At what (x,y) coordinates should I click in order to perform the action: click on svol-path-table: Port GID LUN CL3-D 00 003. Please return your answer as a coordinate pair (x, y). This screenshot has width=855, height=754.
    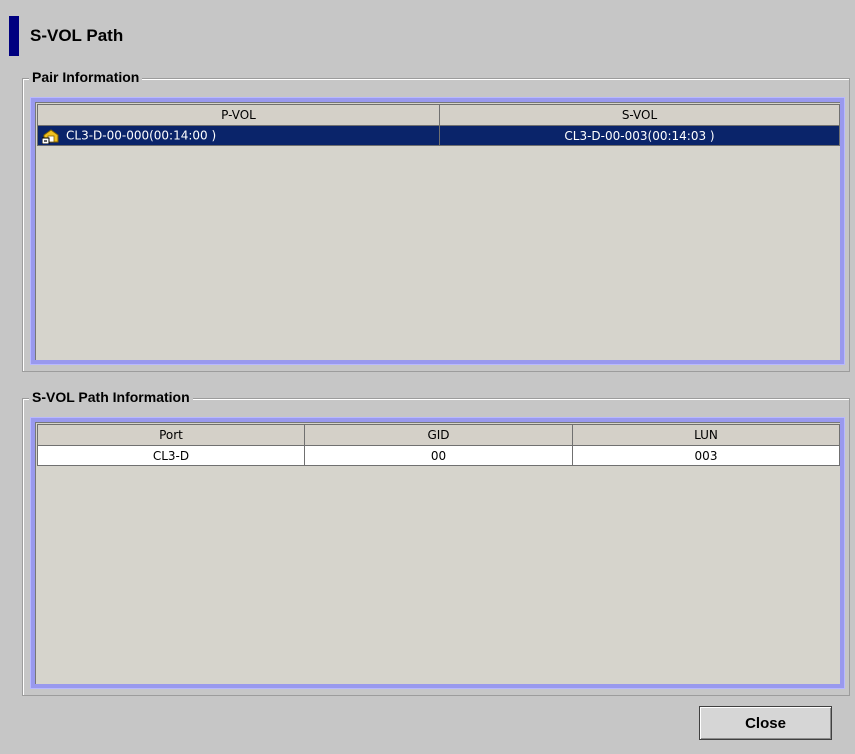
    Looking at the image, I should click on (438, 445).